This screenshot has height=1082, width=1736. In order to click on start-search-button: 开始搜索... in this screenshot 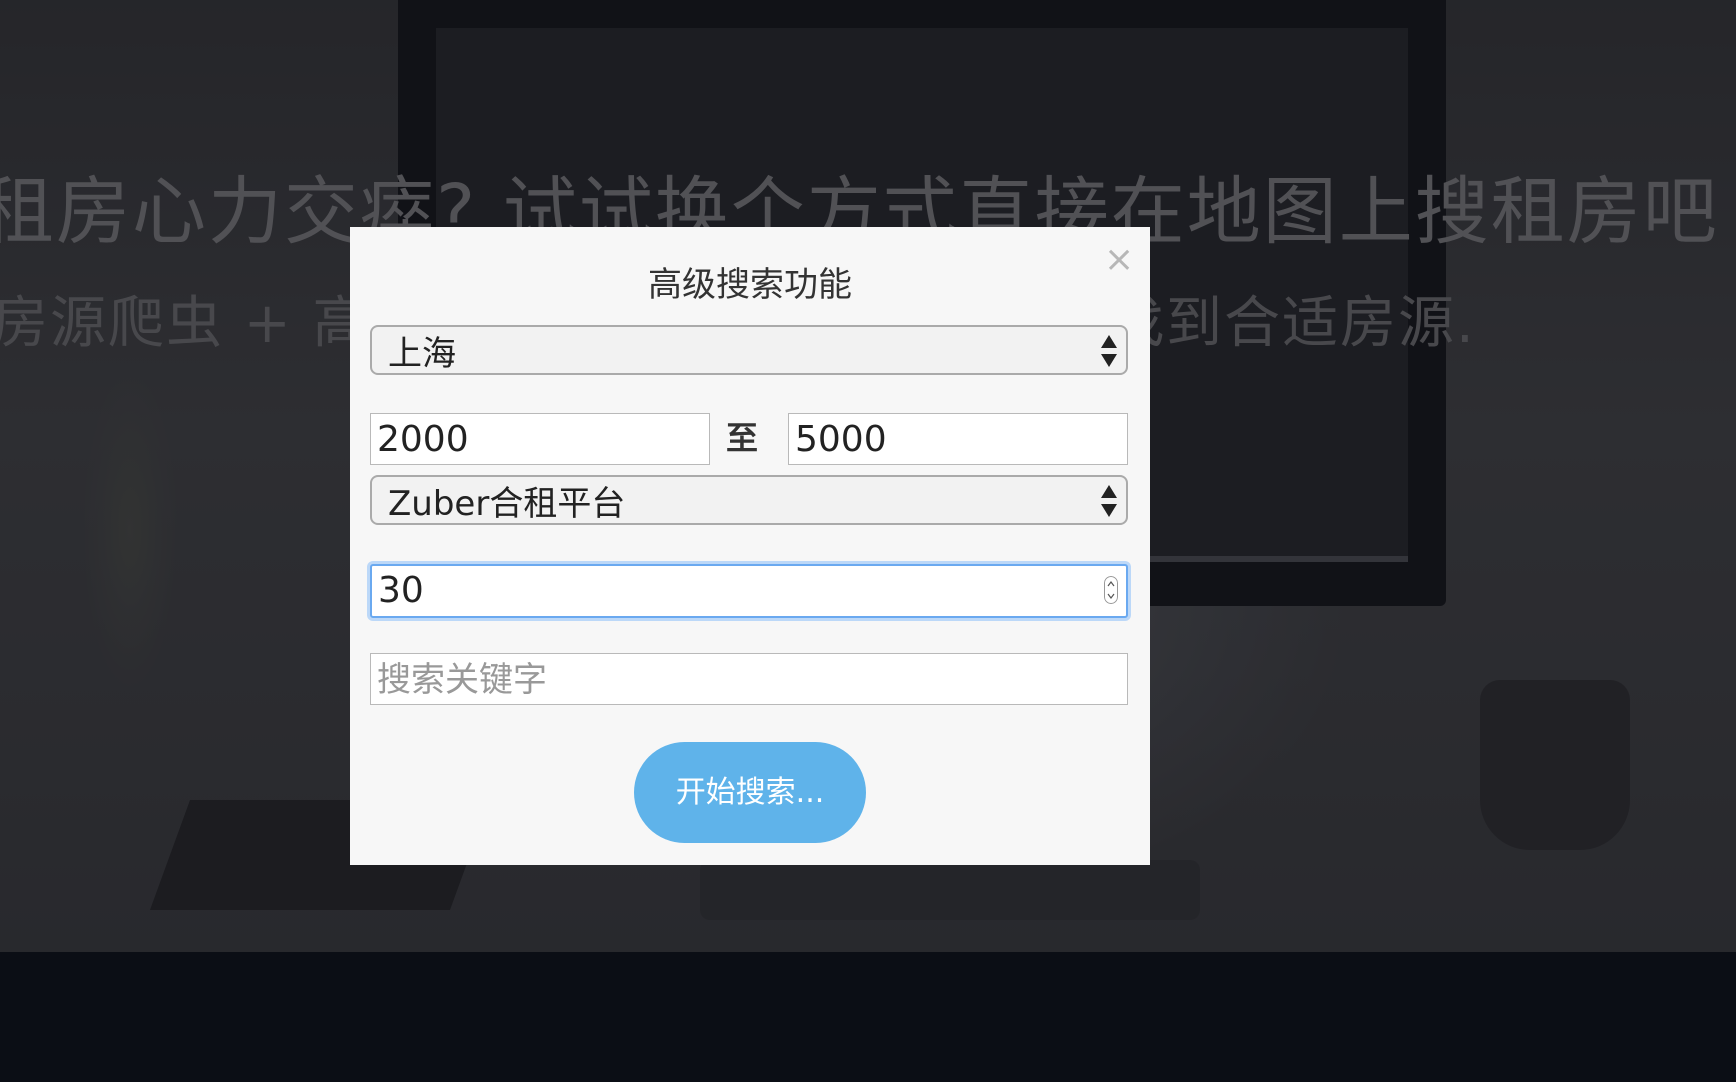, I will do `click(750, 792)`.